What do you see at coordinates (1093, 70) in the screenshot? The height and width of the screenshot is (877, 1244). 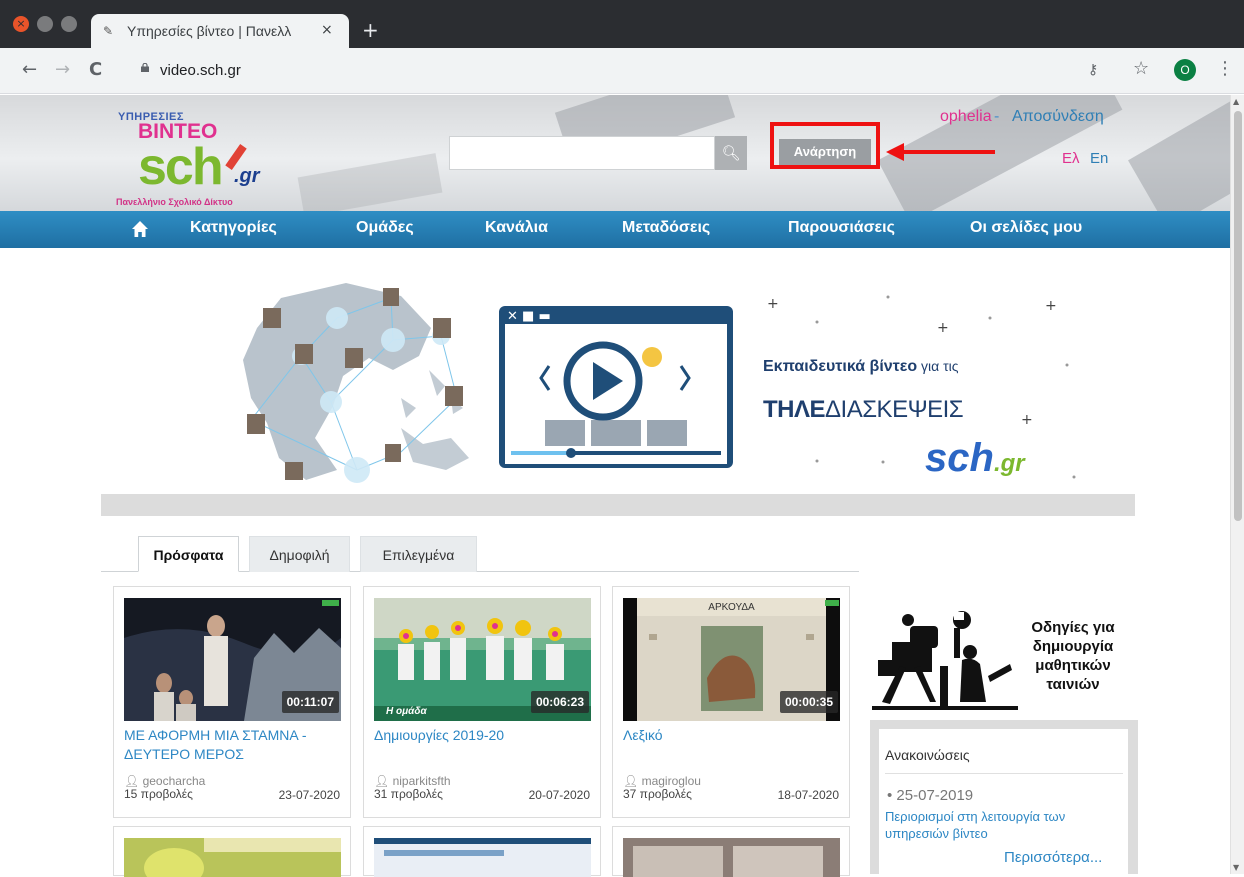 I see `key-icon: ⚷` at bounding box center [1093, 70].